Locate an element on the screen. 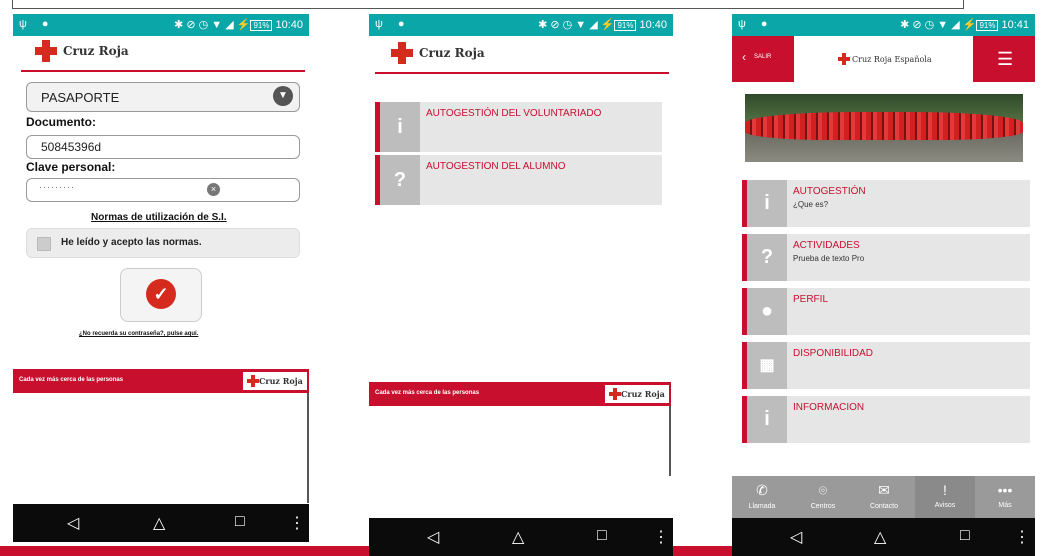 Image resolution: width=1046 pixels, height=556 pixels. menu-item-informacion: i INFORMACION is located at coordinates (886, 419).